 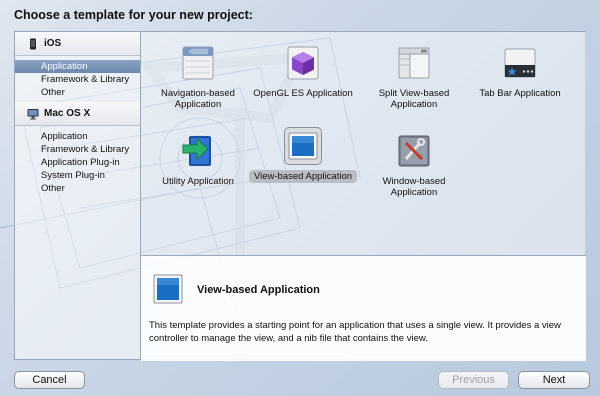 I want to click on template-tile-navigation-based: Navigation-based Application, so click(x=198, y=77).